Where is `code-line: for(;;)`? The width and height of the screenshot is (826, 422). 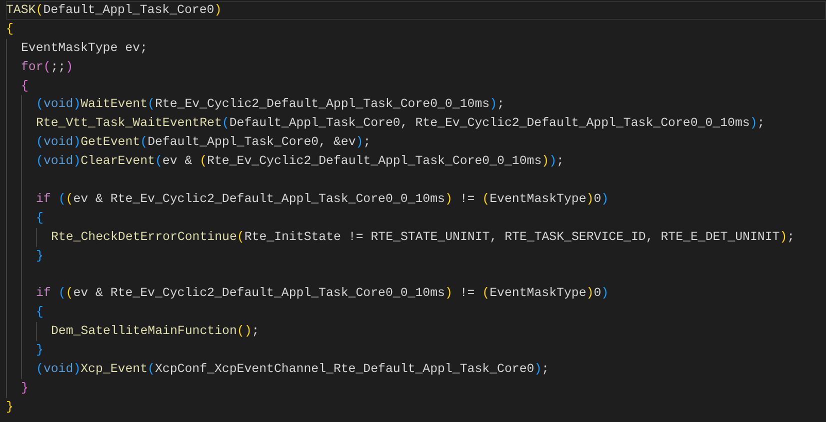
code-line: for(;;) is located at coordinates (47, 67).